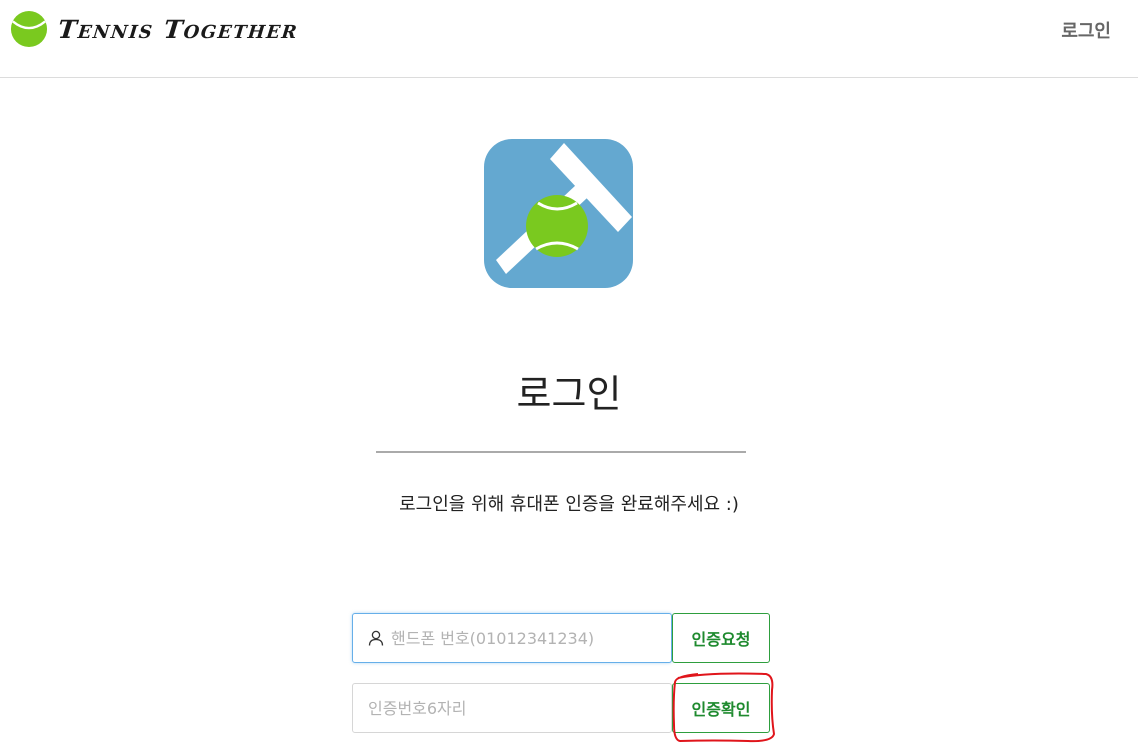 Image resolution: width=1138 pixels, height=753 pixels. I want to click on phone-field, so click(512, 638).